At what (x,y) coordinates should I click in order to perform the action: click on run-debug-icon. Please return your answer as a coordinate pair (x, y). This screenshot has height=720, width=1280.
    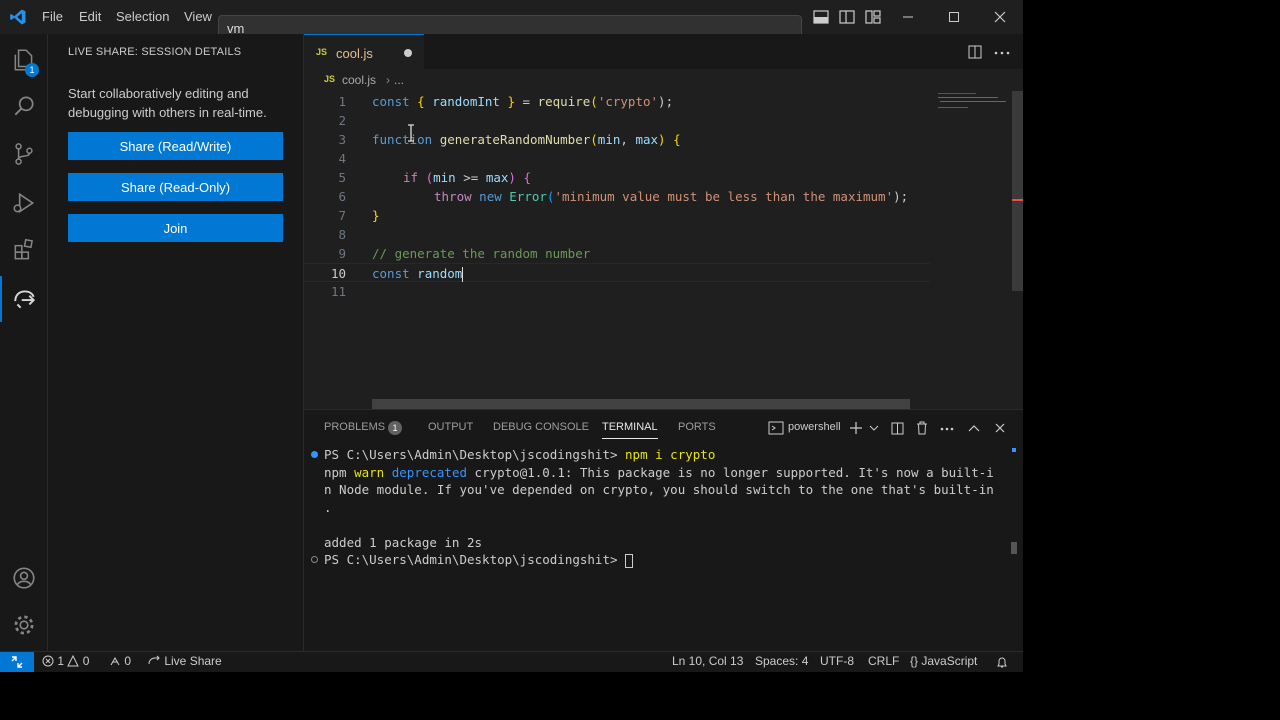
    Looking at the image, I should click on (24, 203).